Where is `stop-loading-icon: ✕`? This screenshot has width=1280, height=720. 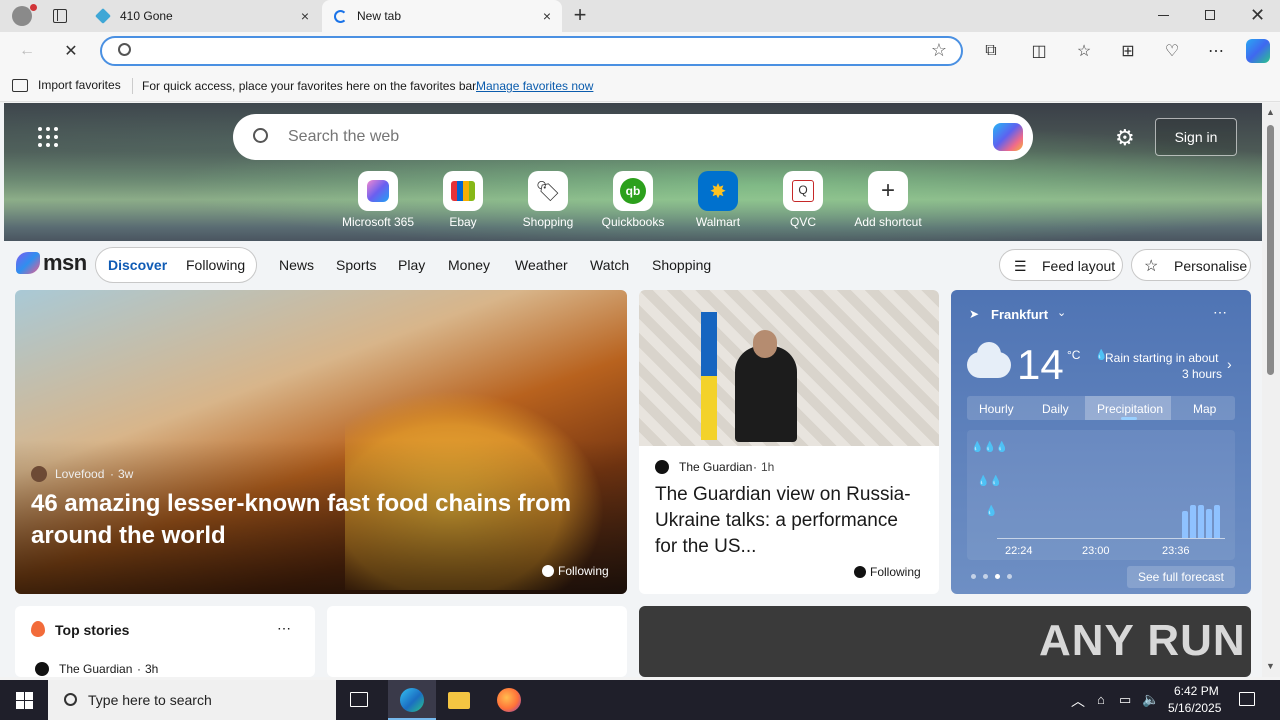 stop-loading-icon: ✕ is located at coordinates (71, 51).